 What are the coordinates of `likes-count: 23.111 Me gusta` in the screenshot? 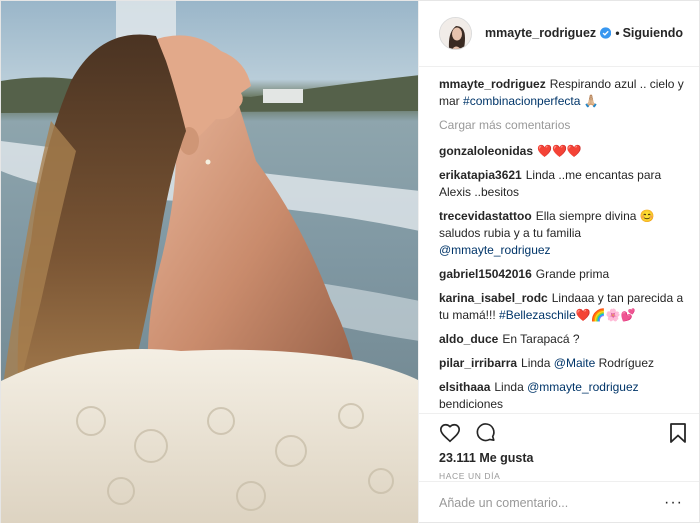 It's located at (561, 458).